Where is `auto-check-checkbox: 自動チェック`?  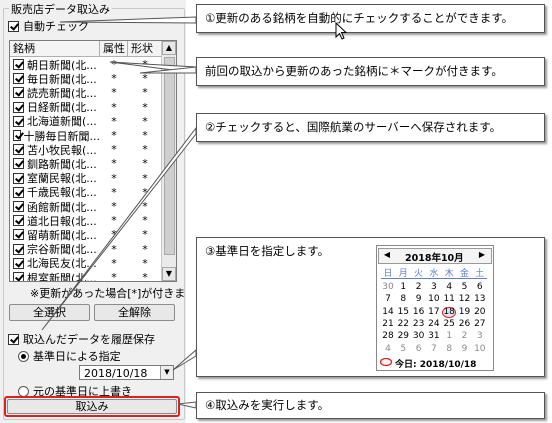 auto-check-checkbox: 自動チェック is located at coordinates (48, 26).